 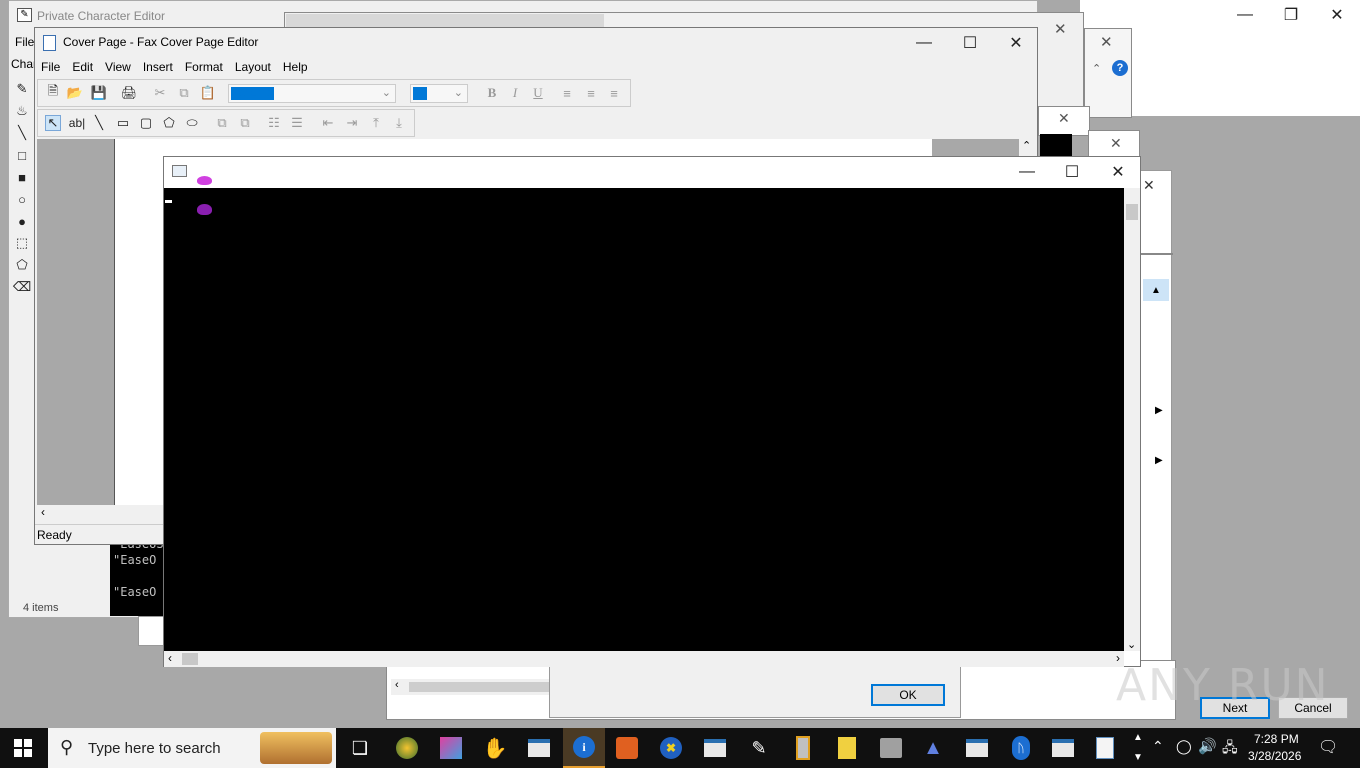 What do you see at coordinates (169, 123) in the screenshot?
I see `polygon-tool-icon: ⬠` at bounding box center [169, 123].